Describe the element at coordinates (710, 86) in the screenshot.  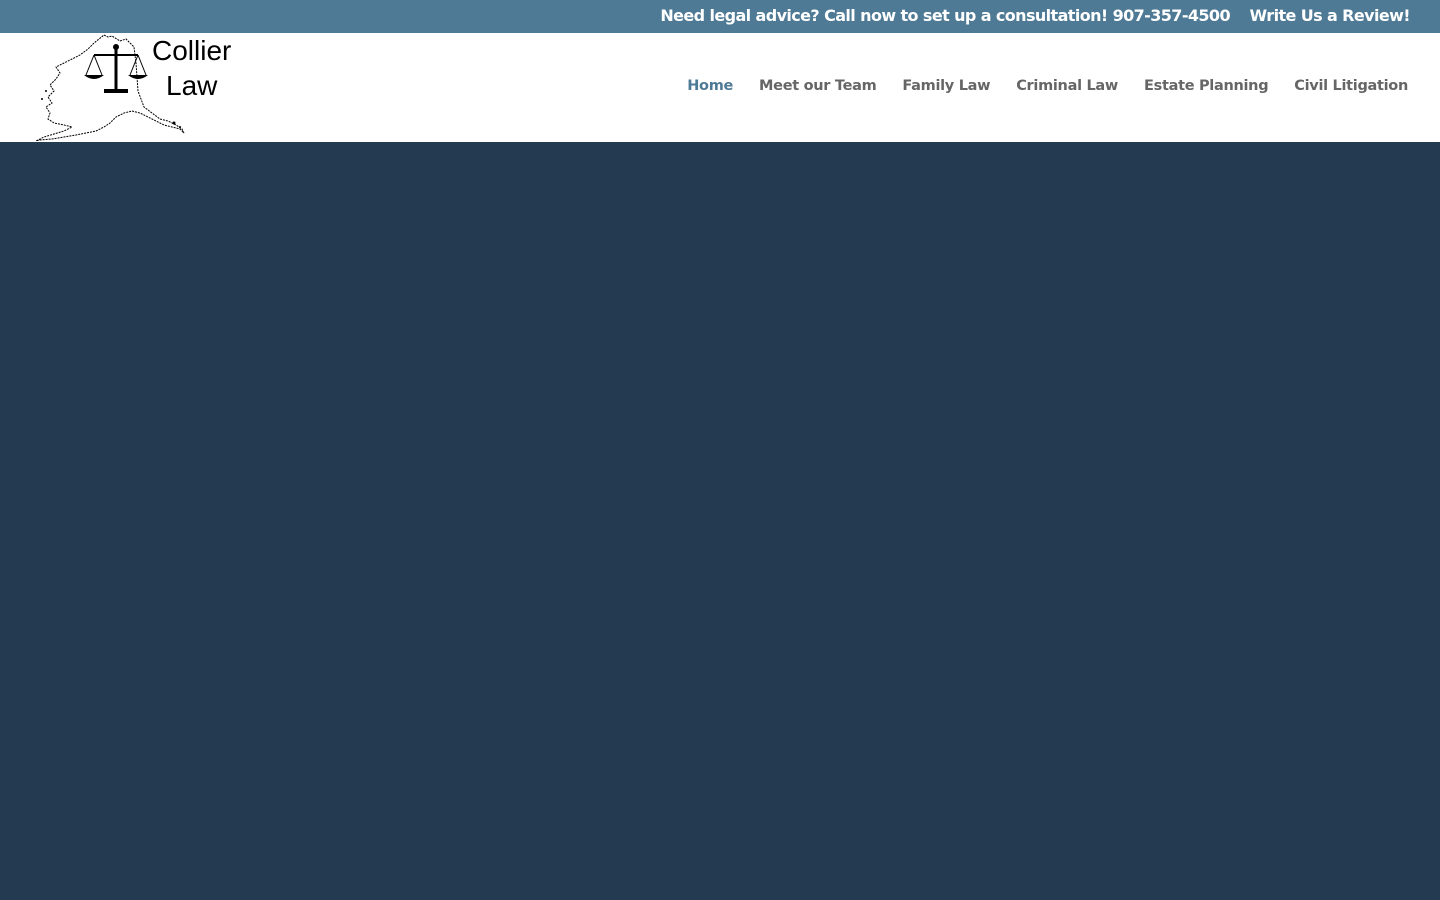
I see `nav-item-home: Home` at that location.